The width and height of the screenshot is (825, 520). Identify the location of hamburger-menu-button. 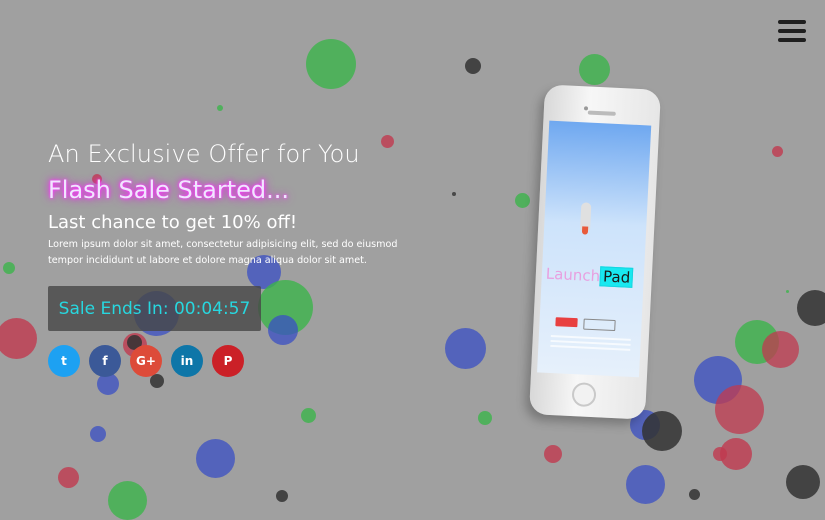
(792, 32).